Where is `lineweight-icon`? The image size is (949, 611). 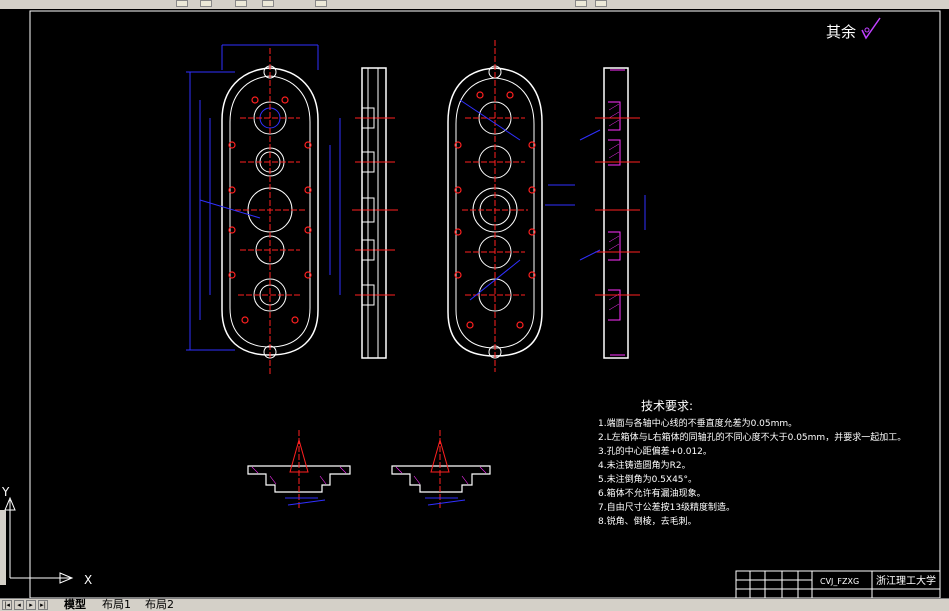
lineweight-icon is located at coordinates (268, 3).